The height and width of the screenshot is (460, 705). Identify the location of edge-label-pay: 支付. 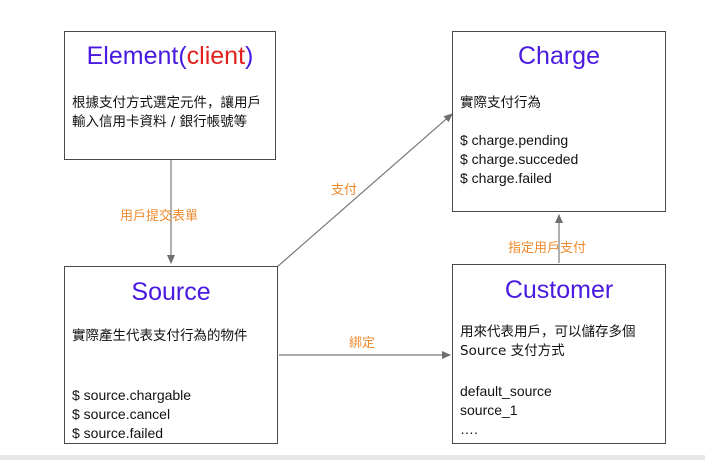
(344, 190).